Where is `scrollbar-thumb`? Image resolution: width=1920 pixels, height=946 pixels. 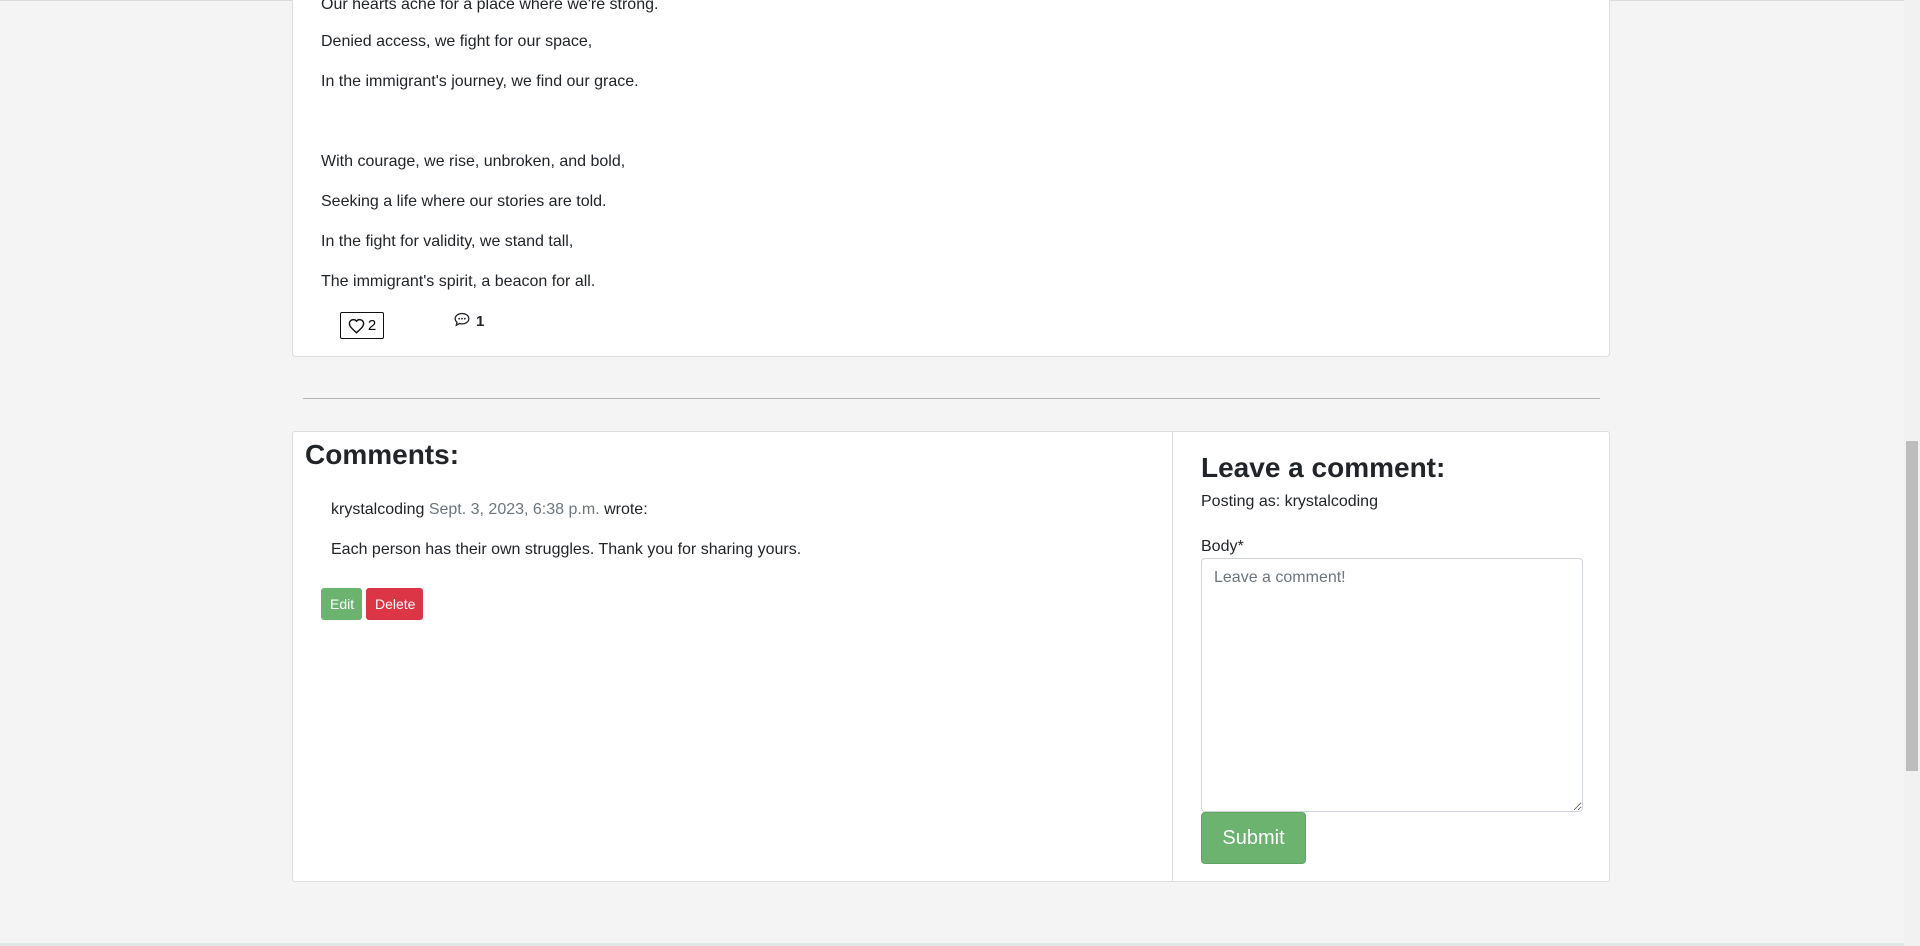
scrollbar-thumb is located at coordinates (1912, 606).